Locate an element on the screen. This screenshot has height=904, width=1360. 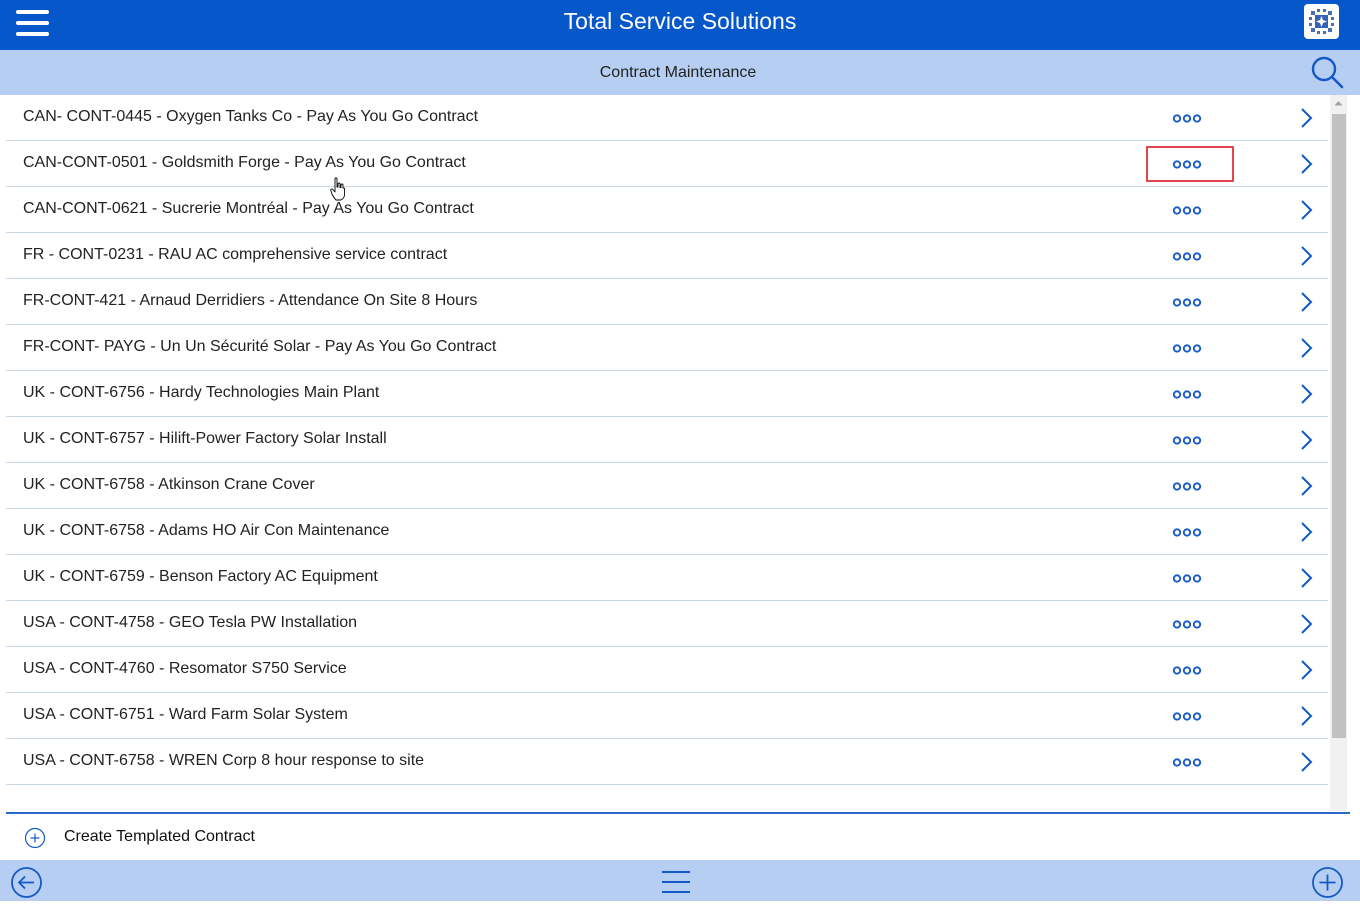
nav-menu-icon is located at coordinates (676, 882).